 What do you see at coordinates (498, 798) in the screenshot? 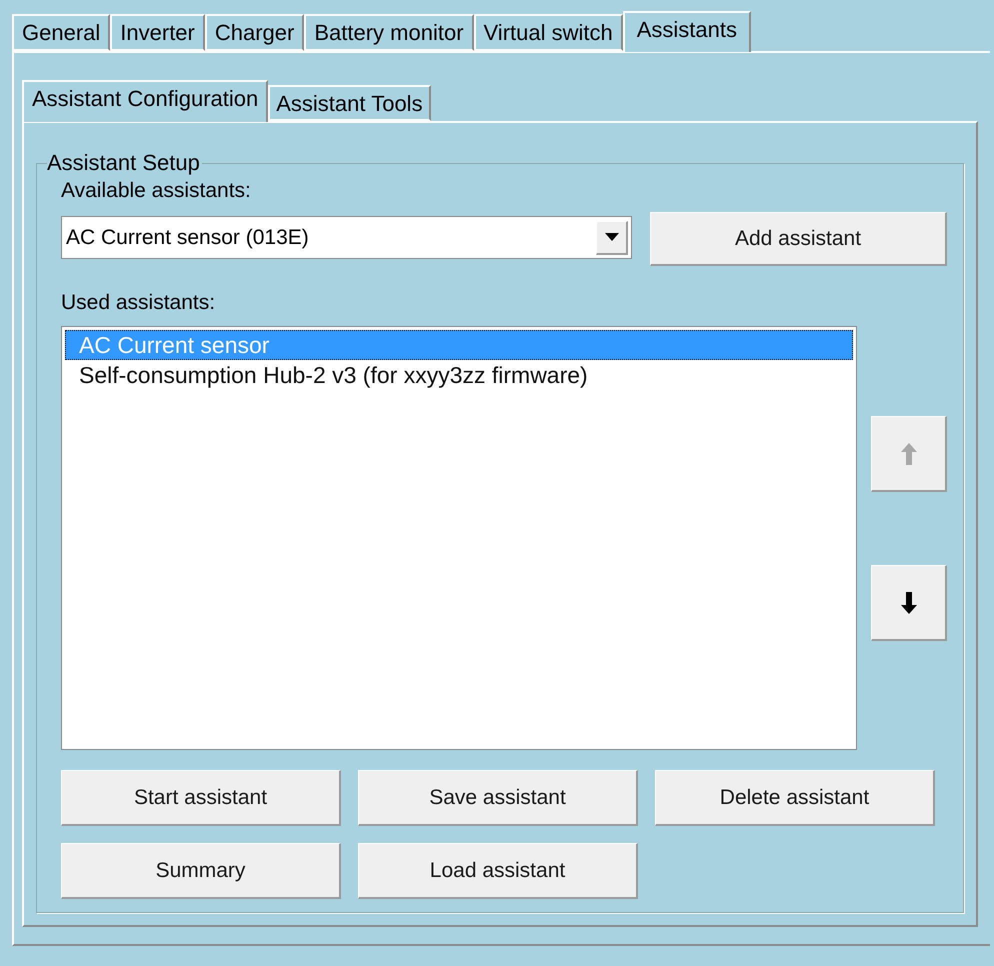
I see `action-button: Save assistant` at bounding box center [498, 798].